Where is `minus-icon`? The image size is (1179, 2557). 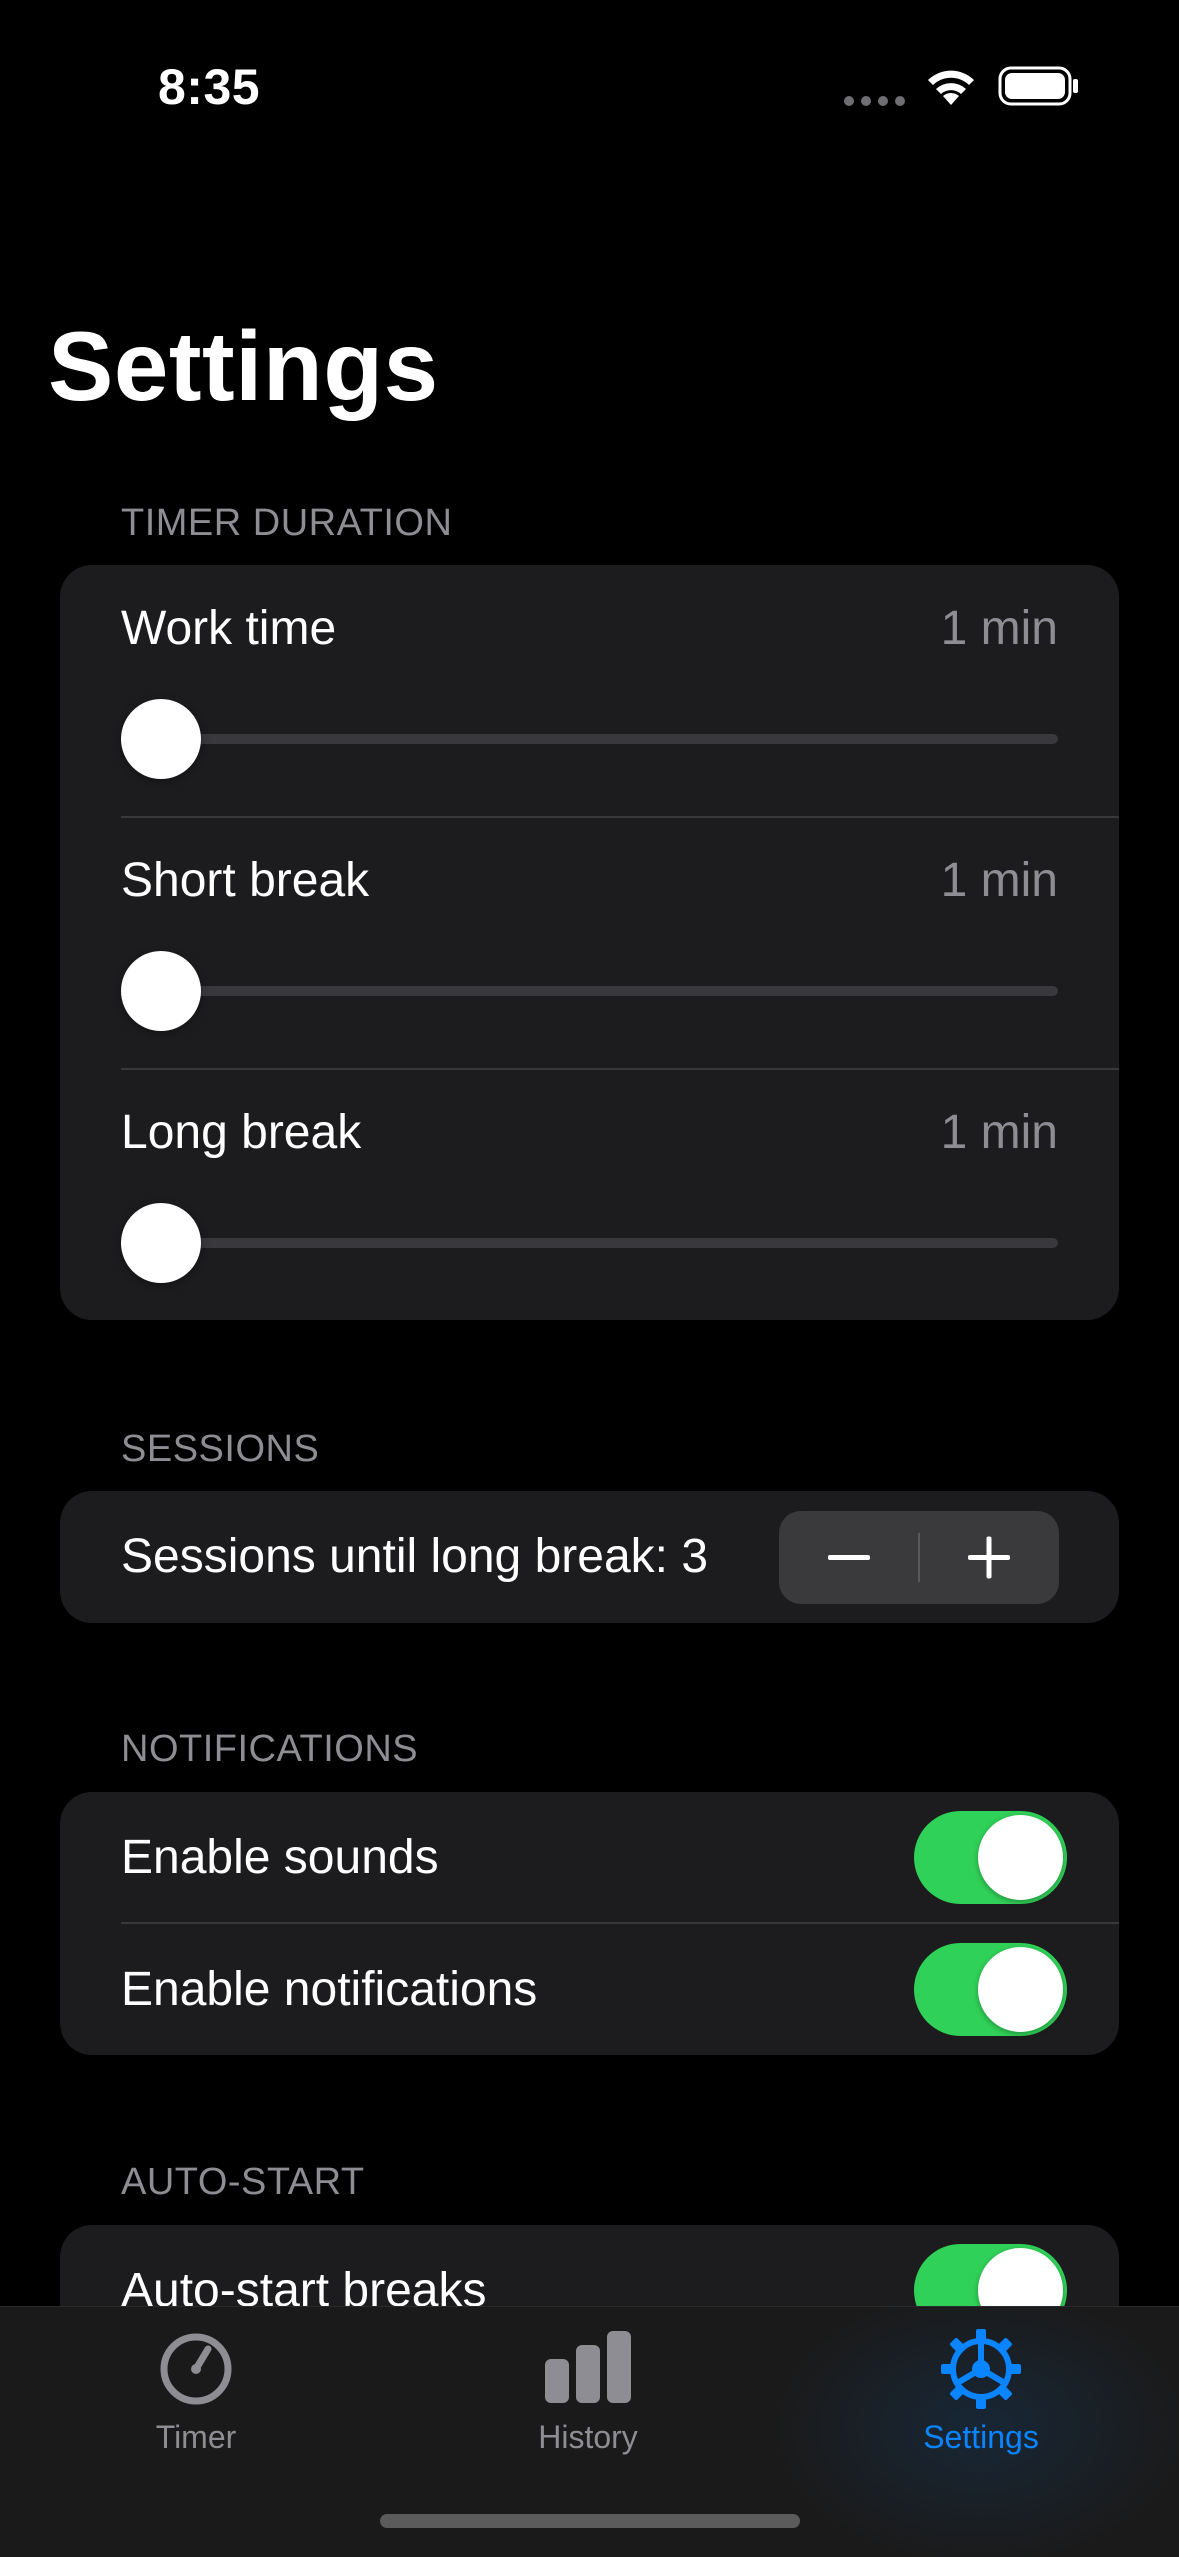
minus-icon is located at coordinates (849, 1557).